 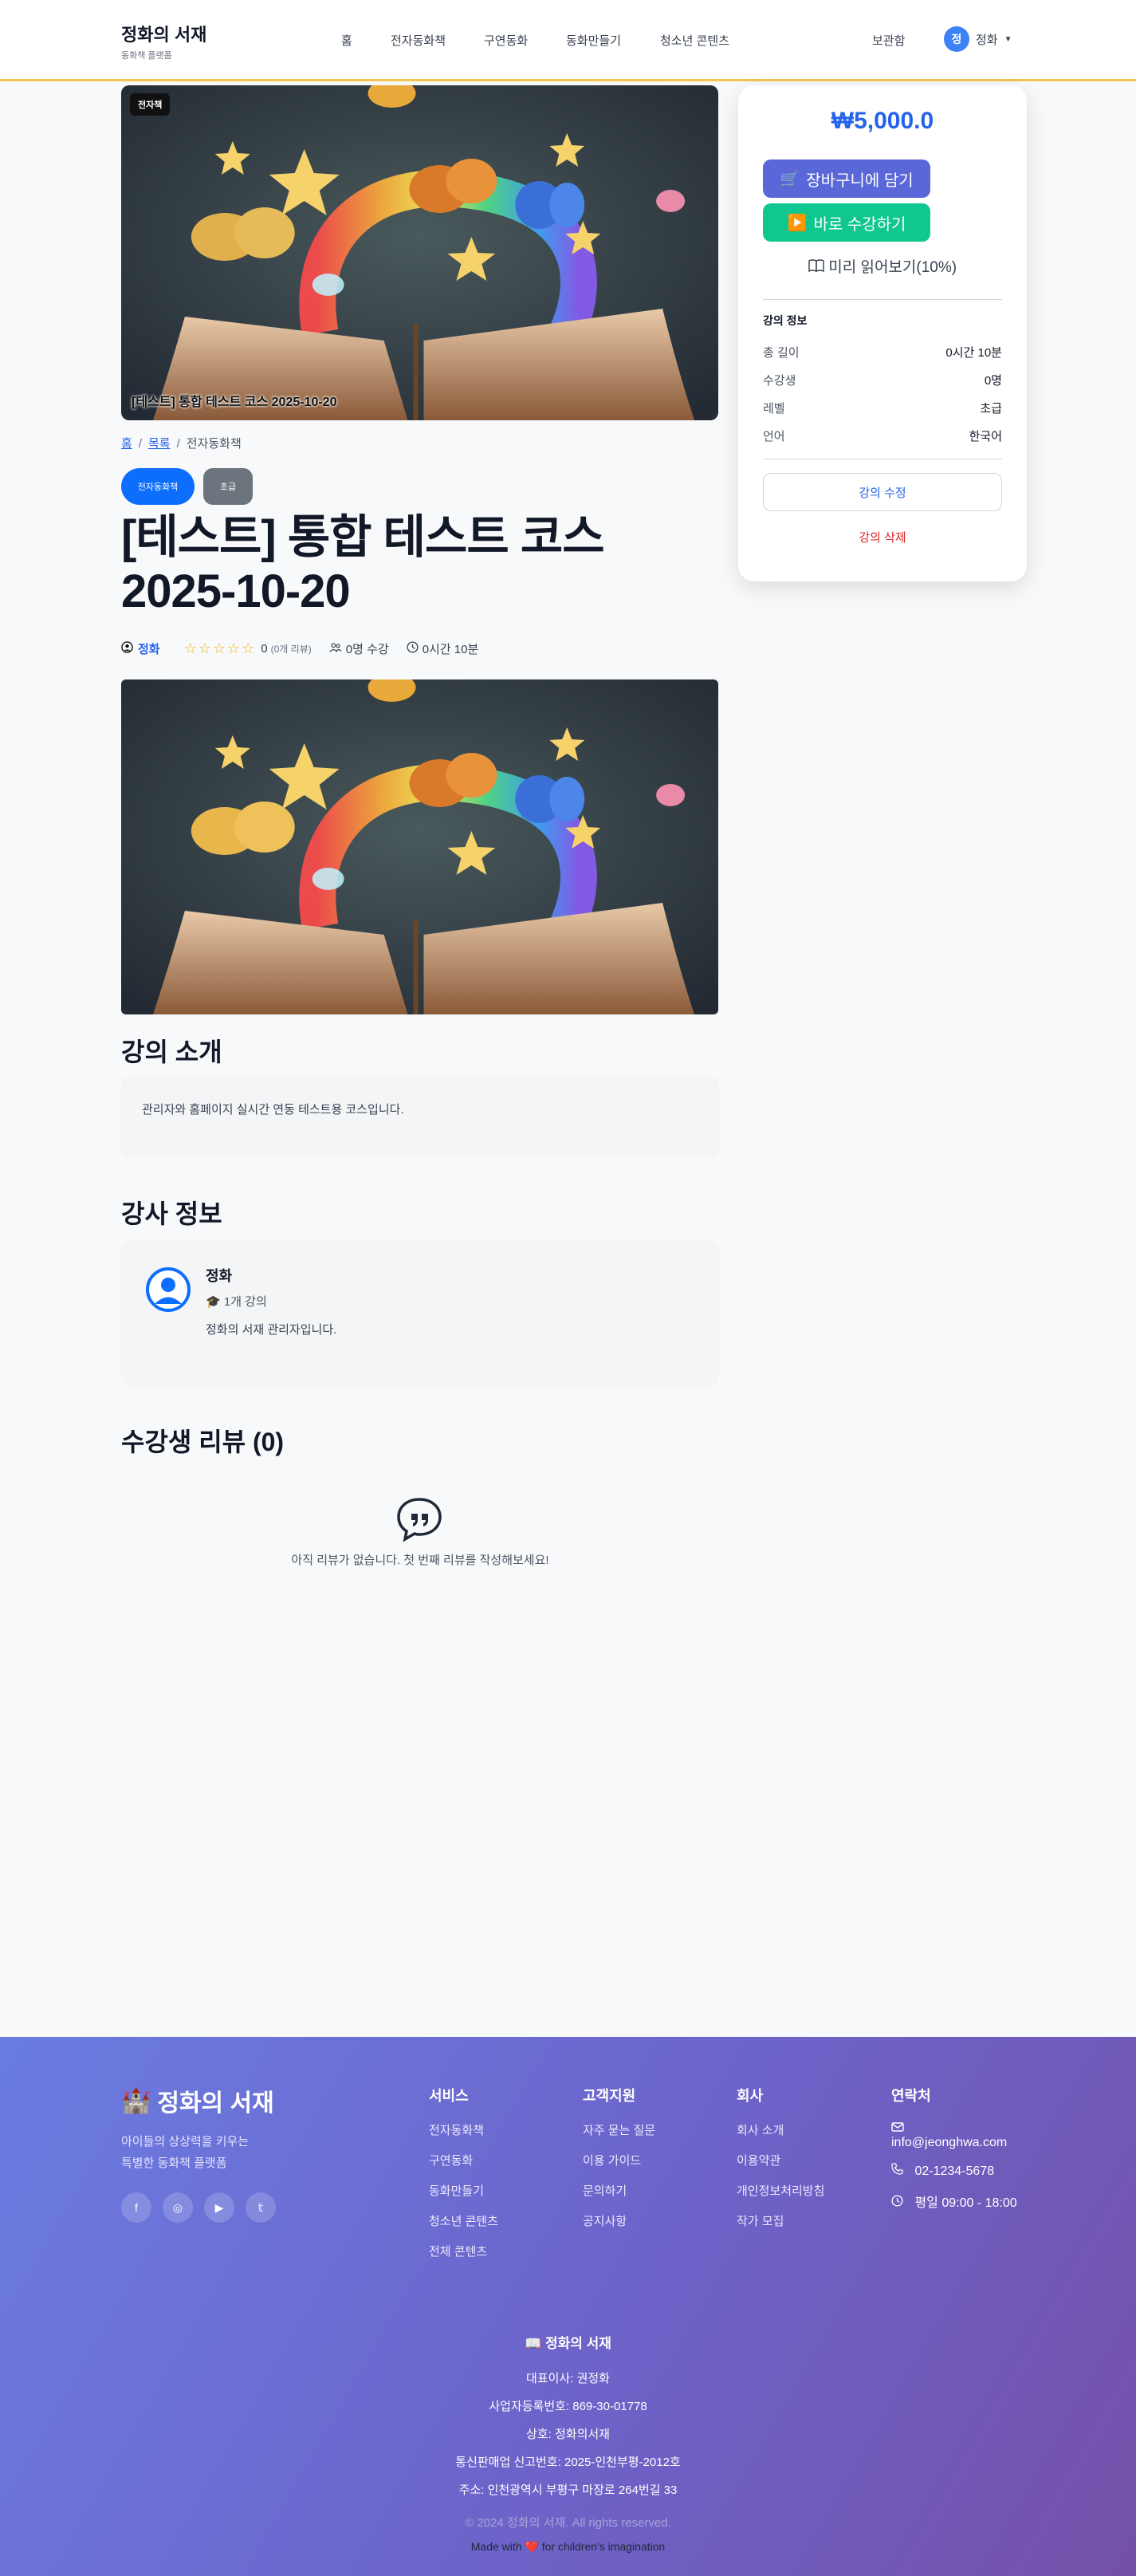 What do you see at coordinates (780, 2190) in the screenshot?
I see `footer-link: 개인정보처리방침` at bounding box center [780, 2190].